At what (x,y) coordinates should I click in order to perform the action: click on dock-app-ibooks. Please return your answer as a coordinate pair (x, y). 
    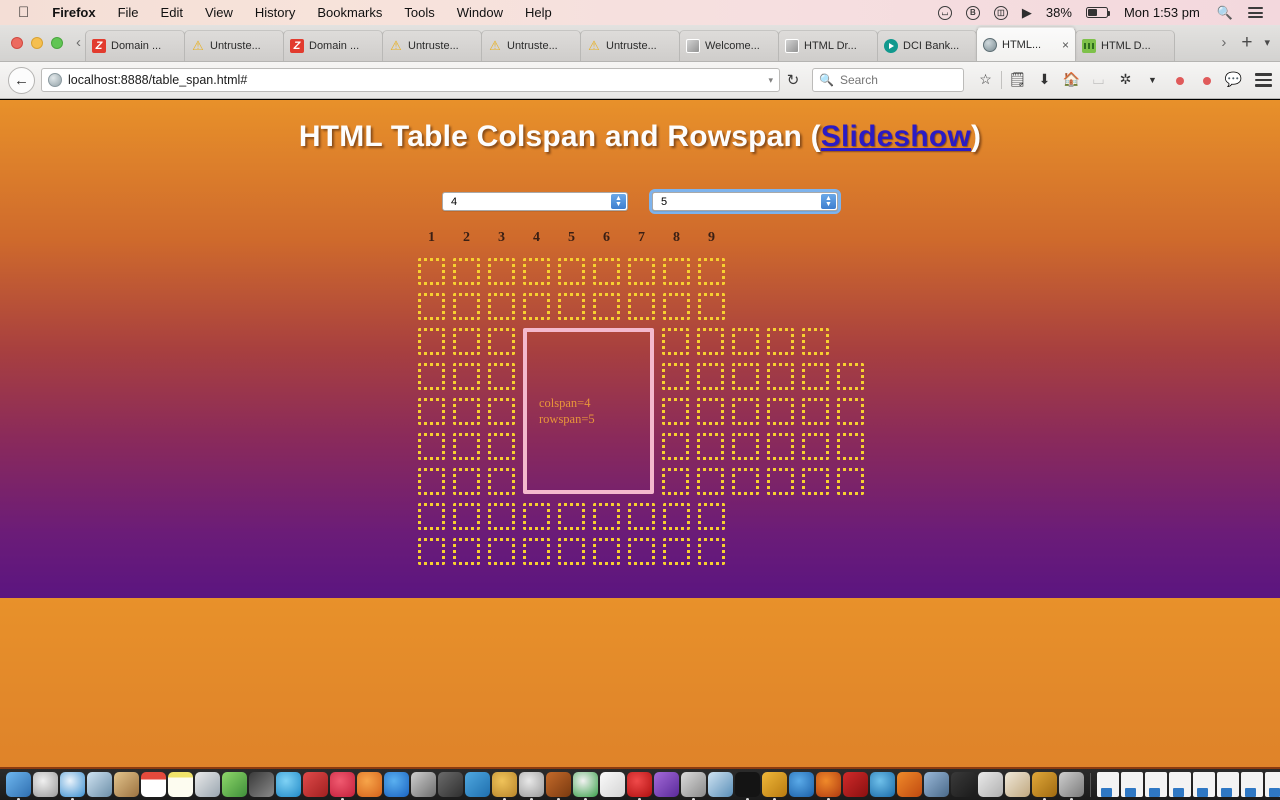
    Looking at the image, I should click on (369, 784).